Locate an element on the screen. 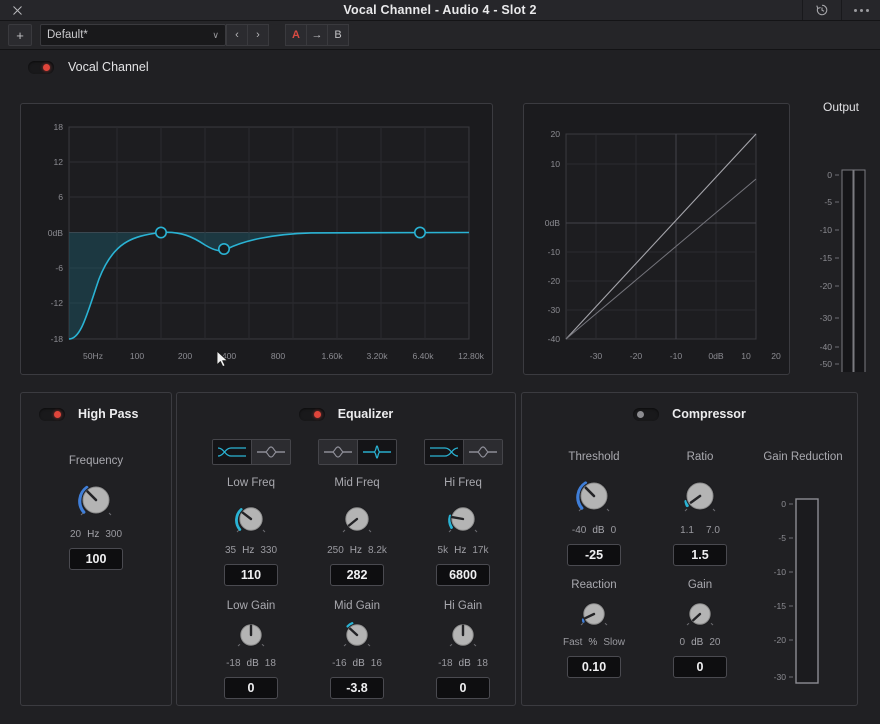 The width and height of the screenshot is (880, 724). eq-y-tick: 18 is located at coordinates (58, 127).